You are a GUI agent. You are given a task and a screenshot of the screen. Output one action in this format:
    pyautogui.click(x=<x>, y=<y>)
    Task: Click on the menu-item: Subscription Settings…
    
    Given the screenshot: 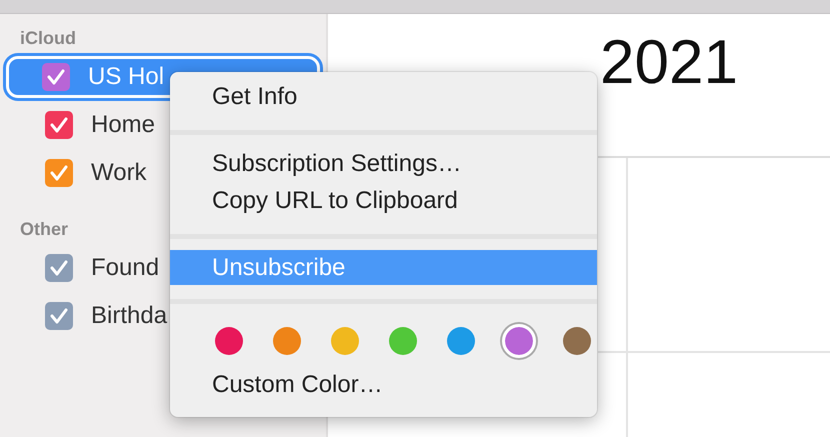 What is the action you would take?
    pyautogui.click(x=383, y=164)
    